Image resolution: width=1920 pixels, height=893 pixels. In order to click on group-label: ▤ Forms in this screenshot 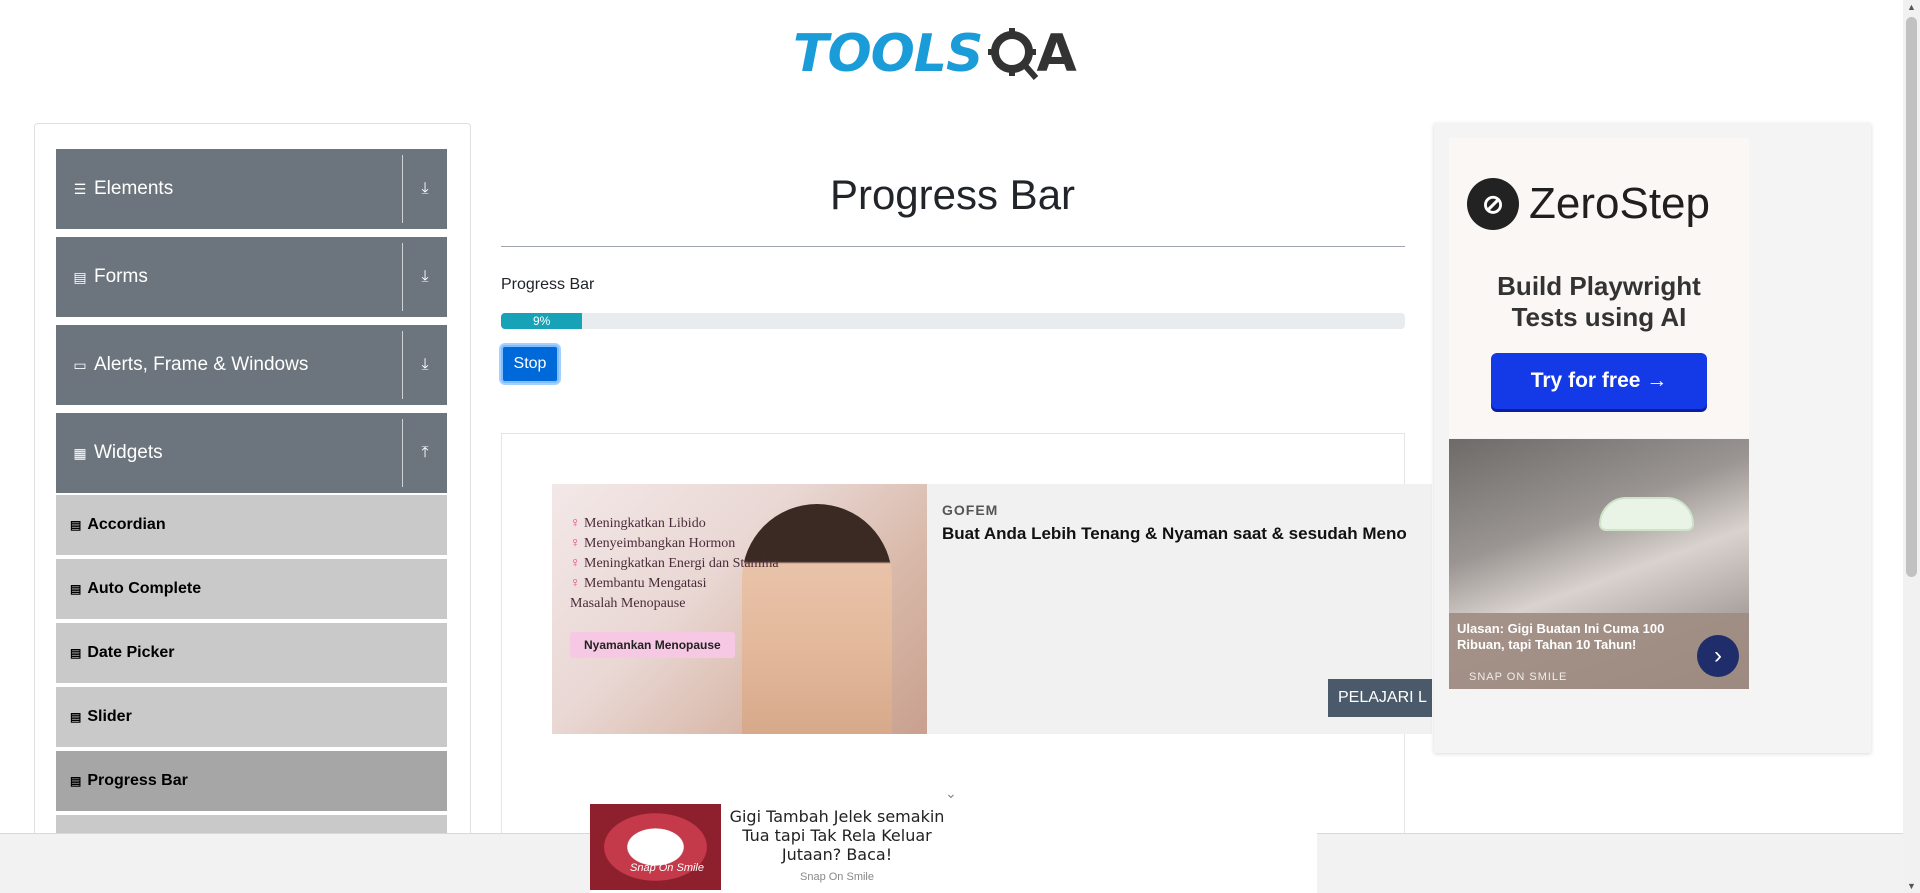, I will do `click(110, 277)`.